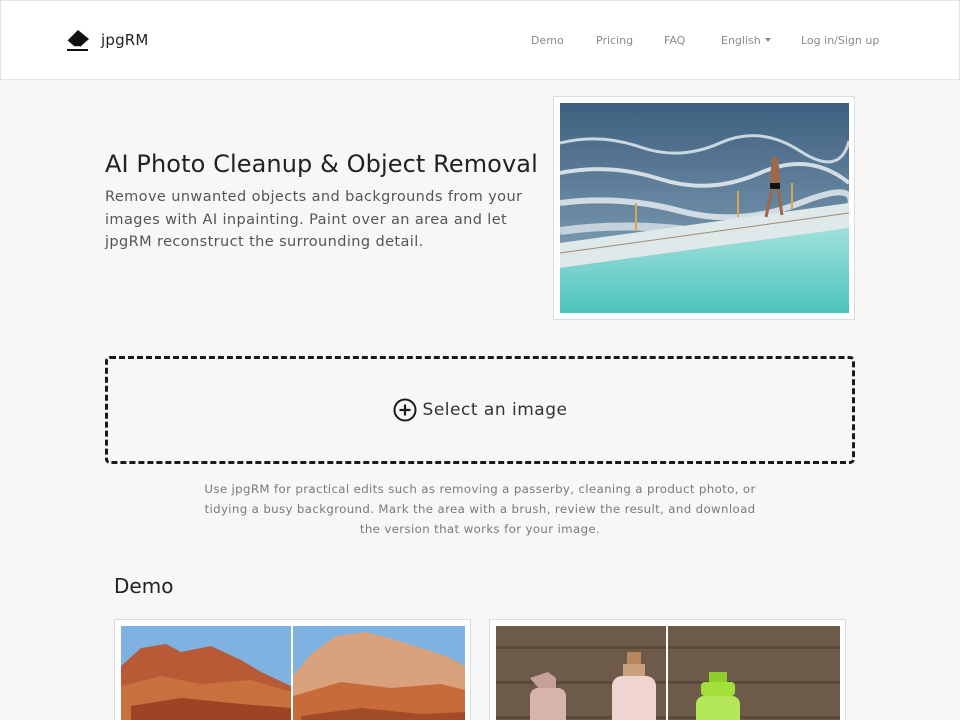 Image resolution: width=960 pixels, height=720 pixels. What do you see at coordinates (767, 40) in the screenshot?
I see `caret-down-icon` at bounding box center [767, 40].